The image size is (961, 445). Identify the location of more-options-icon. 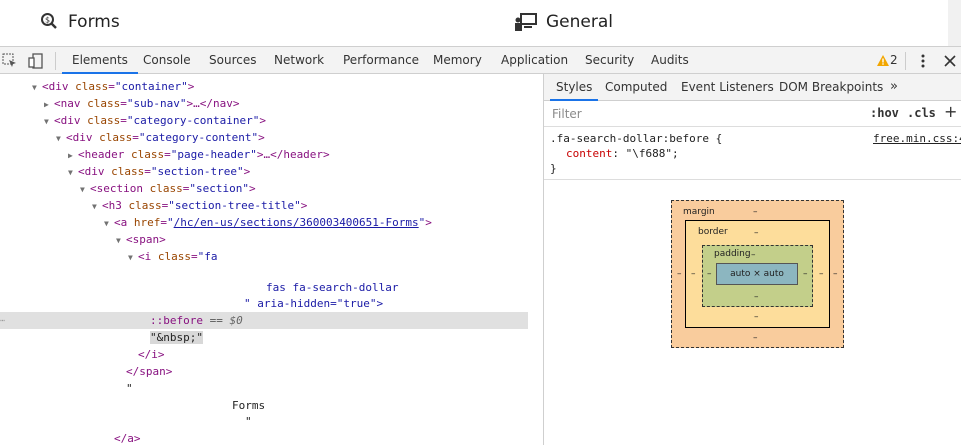
(923, 63).